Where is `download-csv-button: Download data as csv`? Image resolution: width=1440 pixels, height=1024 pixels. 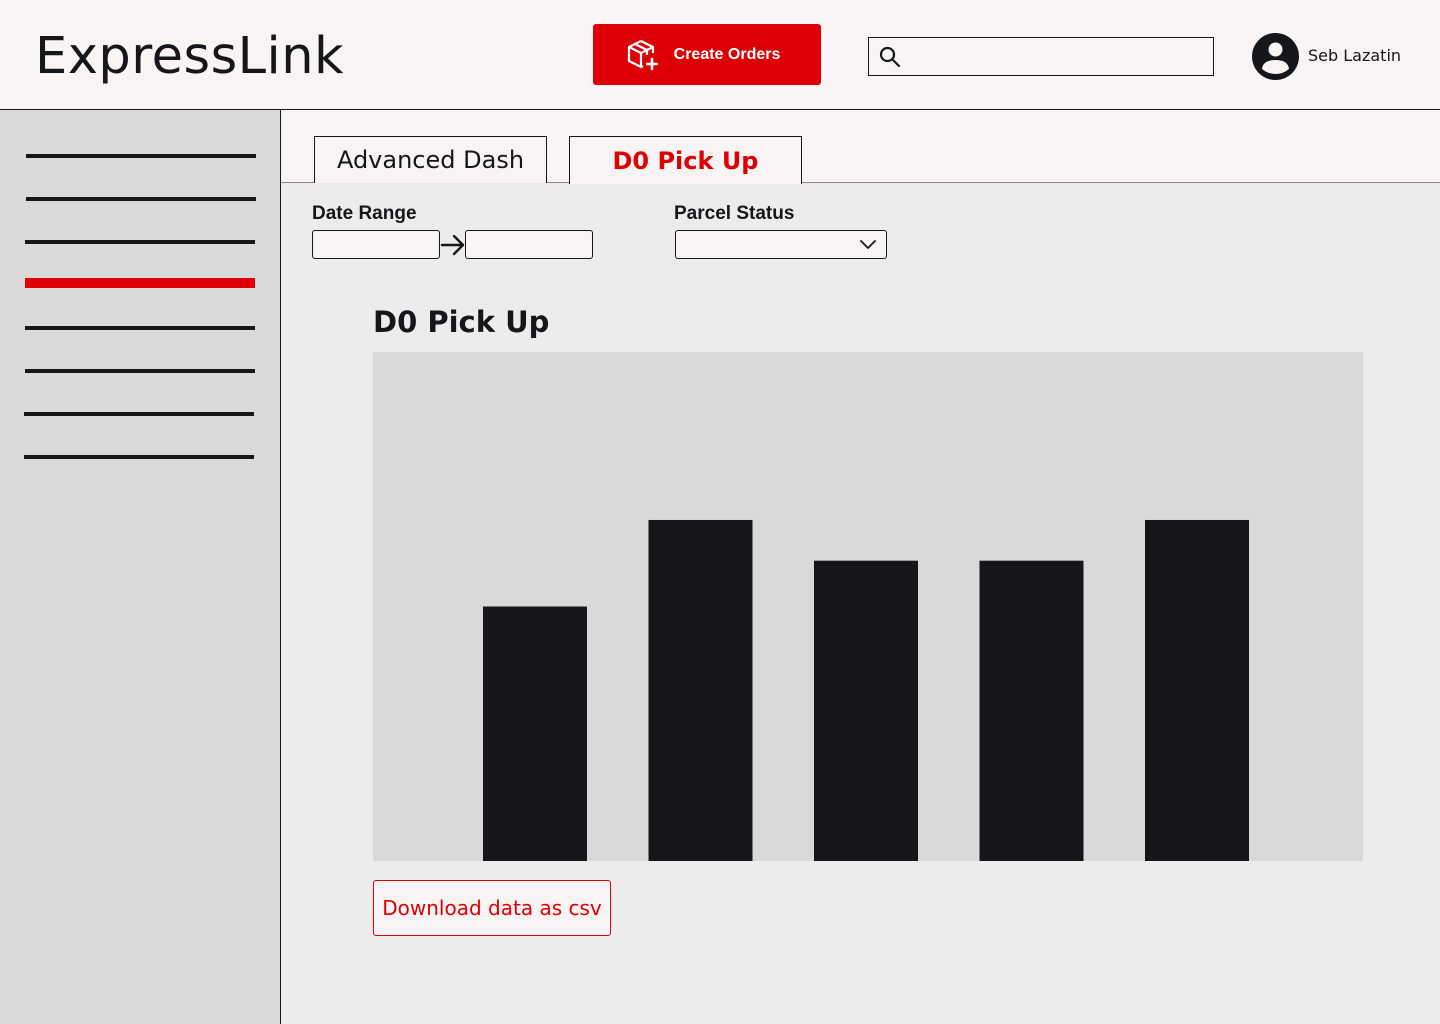 download-csv-button: Download data as csv is located at coordinates (492, 908).